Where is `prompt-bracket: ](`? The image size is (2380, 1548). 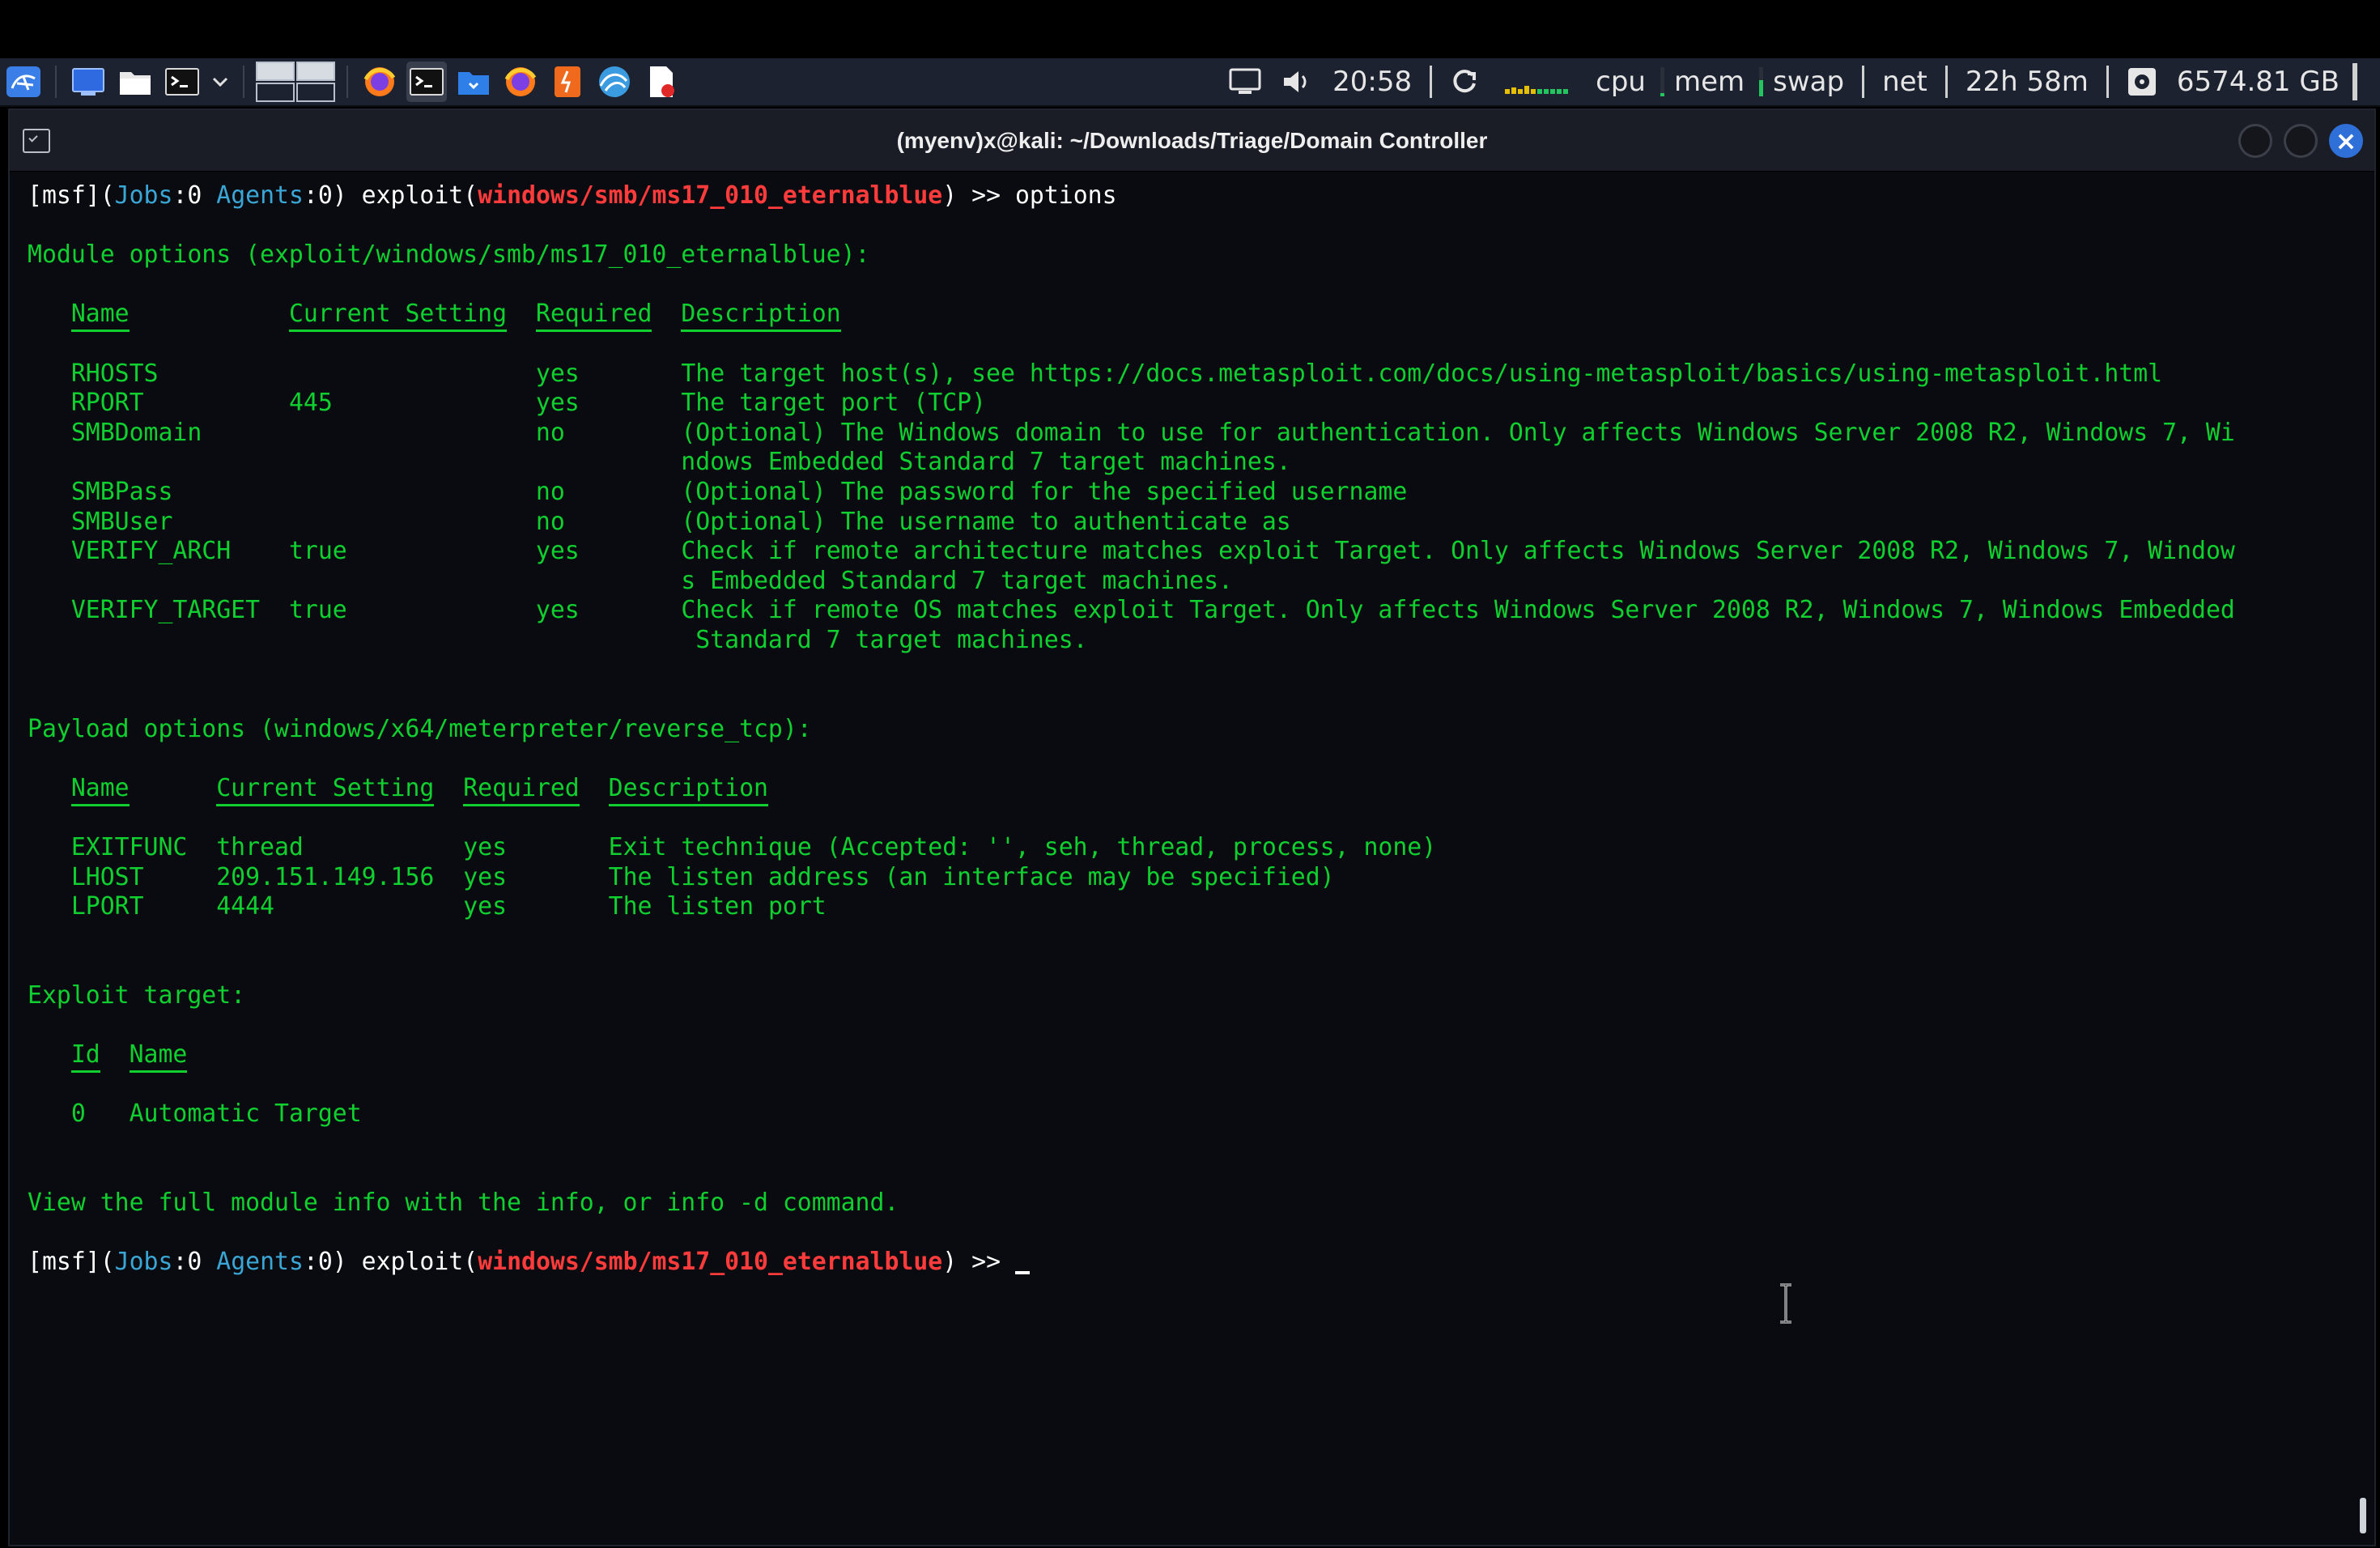
prompt-bracket: ]( is located at coordinates (100, 195).